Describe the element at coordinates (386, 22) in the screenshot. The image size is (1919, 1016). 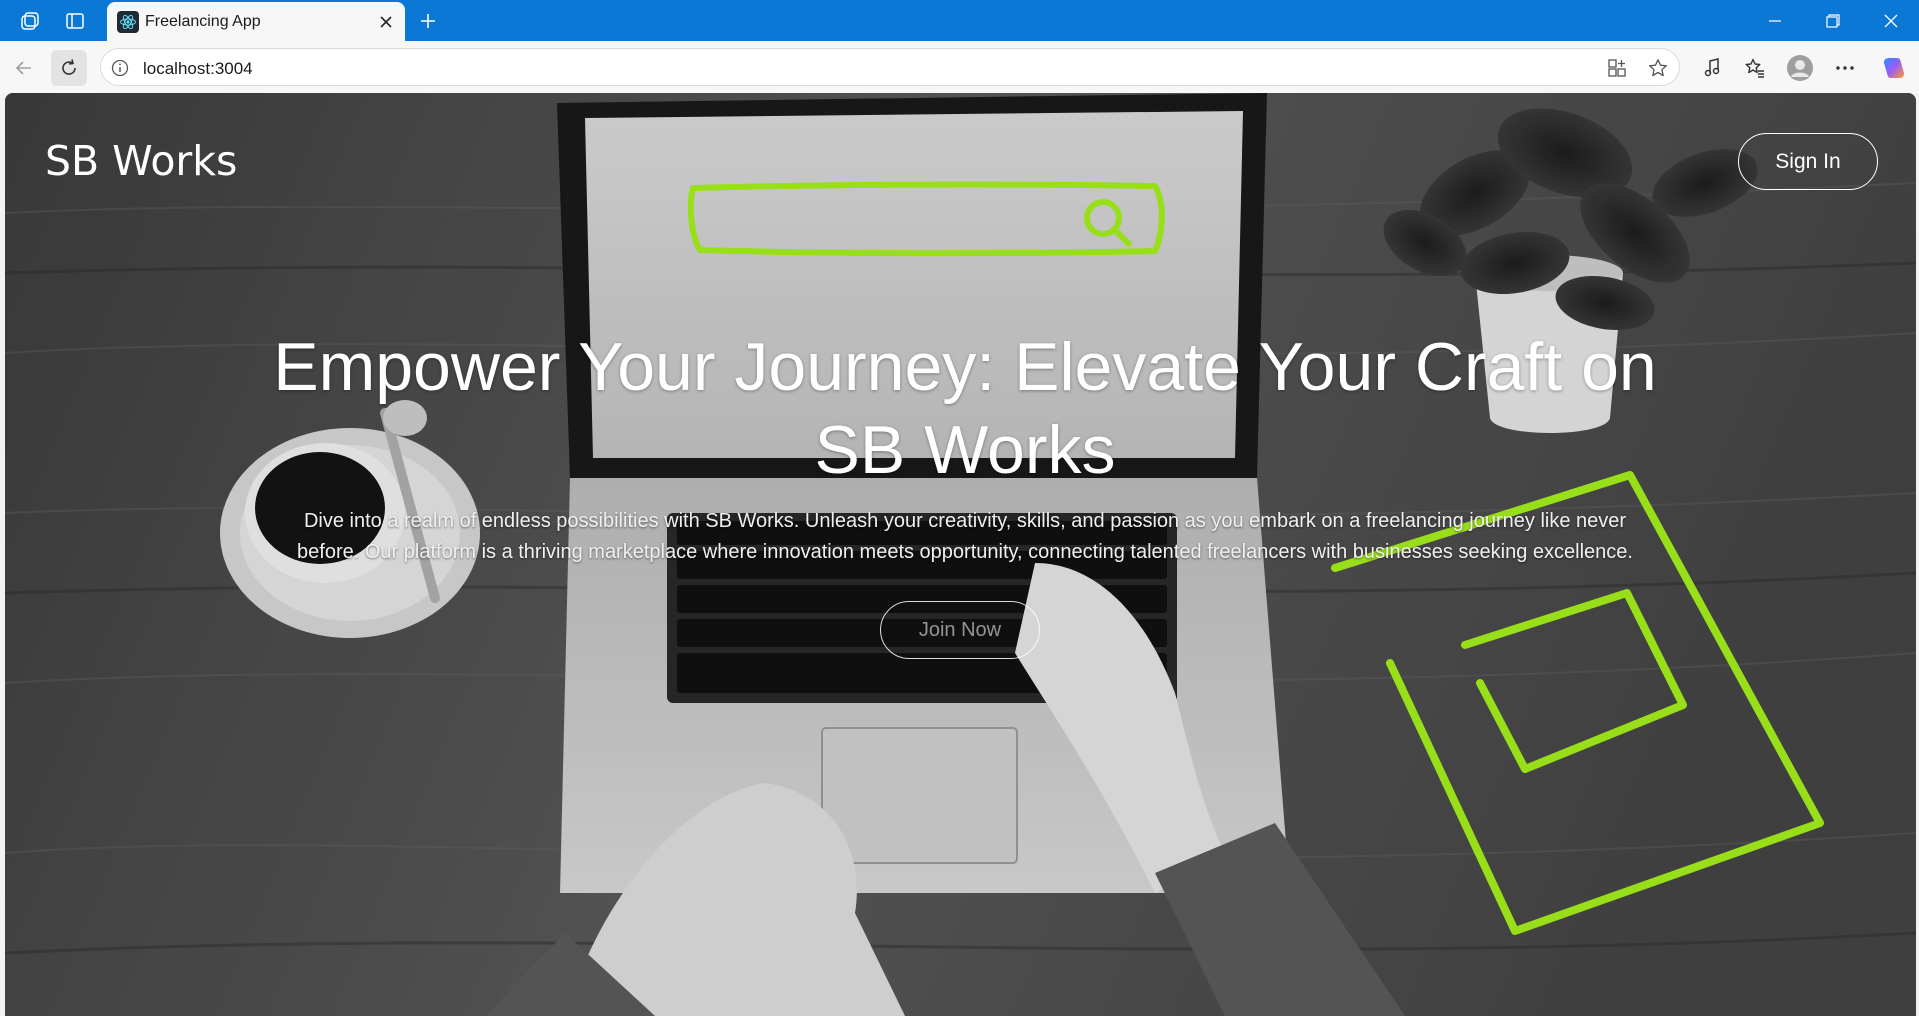
I see `close-icon` at that location.